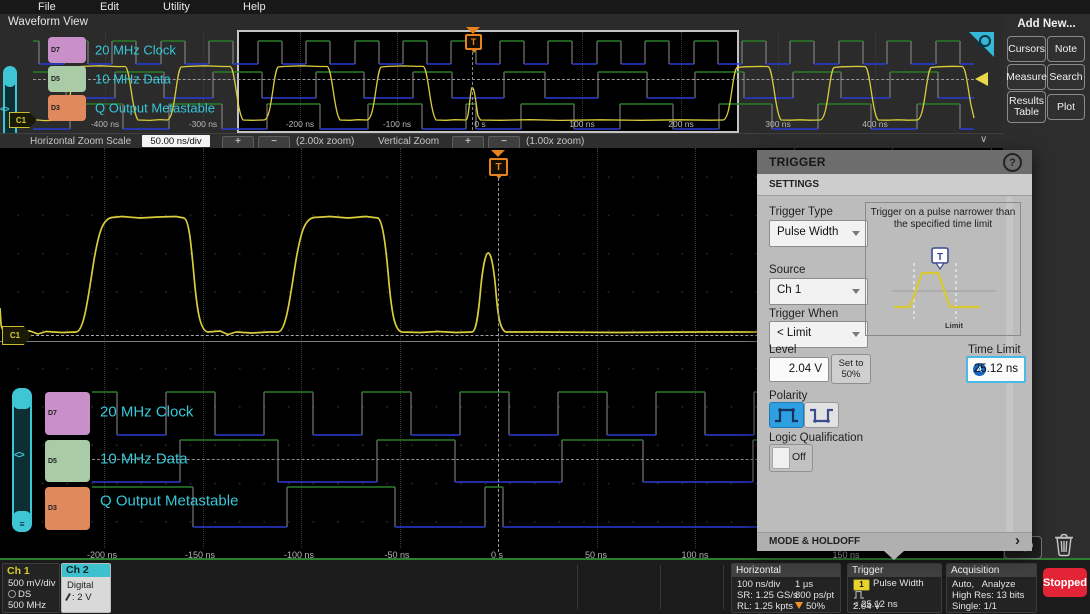 The width and height of the screenshot is (1090, 614). Describe the element at coordinates (781, 458) in the screenshot. I see `toggle-knob` at that location.